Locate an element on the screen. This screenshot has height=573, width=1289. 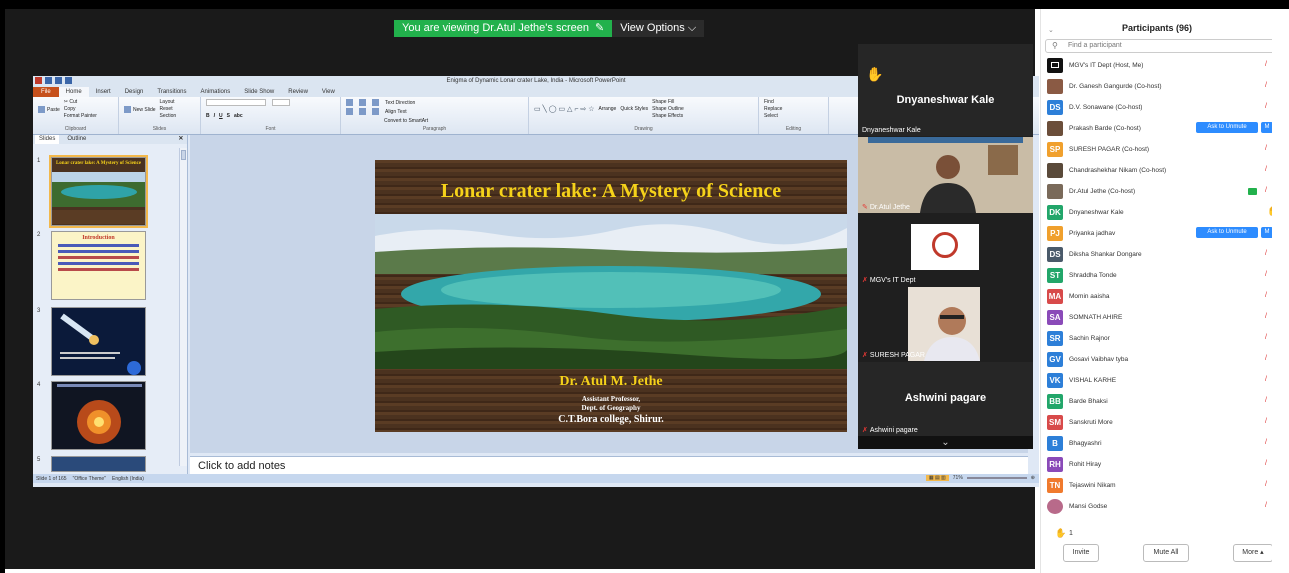
slide-thumbnail-2: Introduction is located at coordinates (98, 265).